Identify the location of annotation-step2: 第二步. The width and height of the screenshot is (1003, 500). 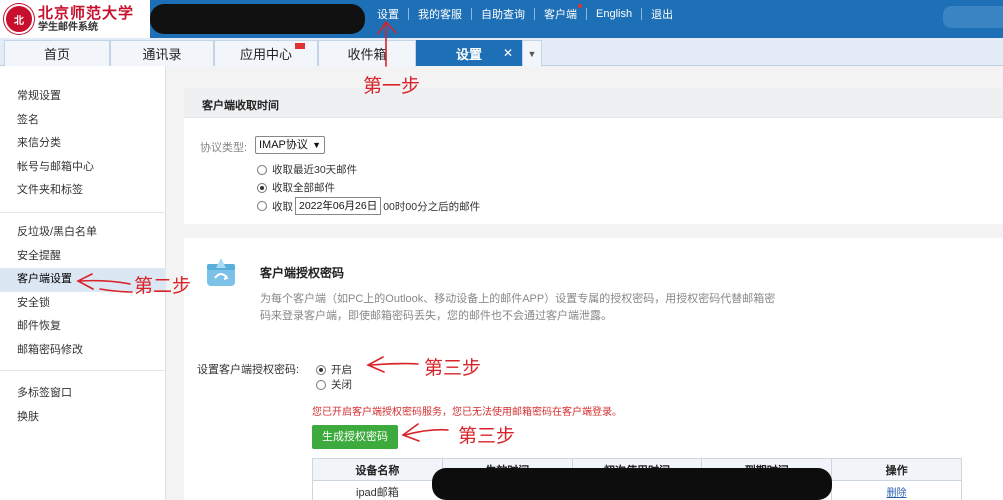
(163, 286).